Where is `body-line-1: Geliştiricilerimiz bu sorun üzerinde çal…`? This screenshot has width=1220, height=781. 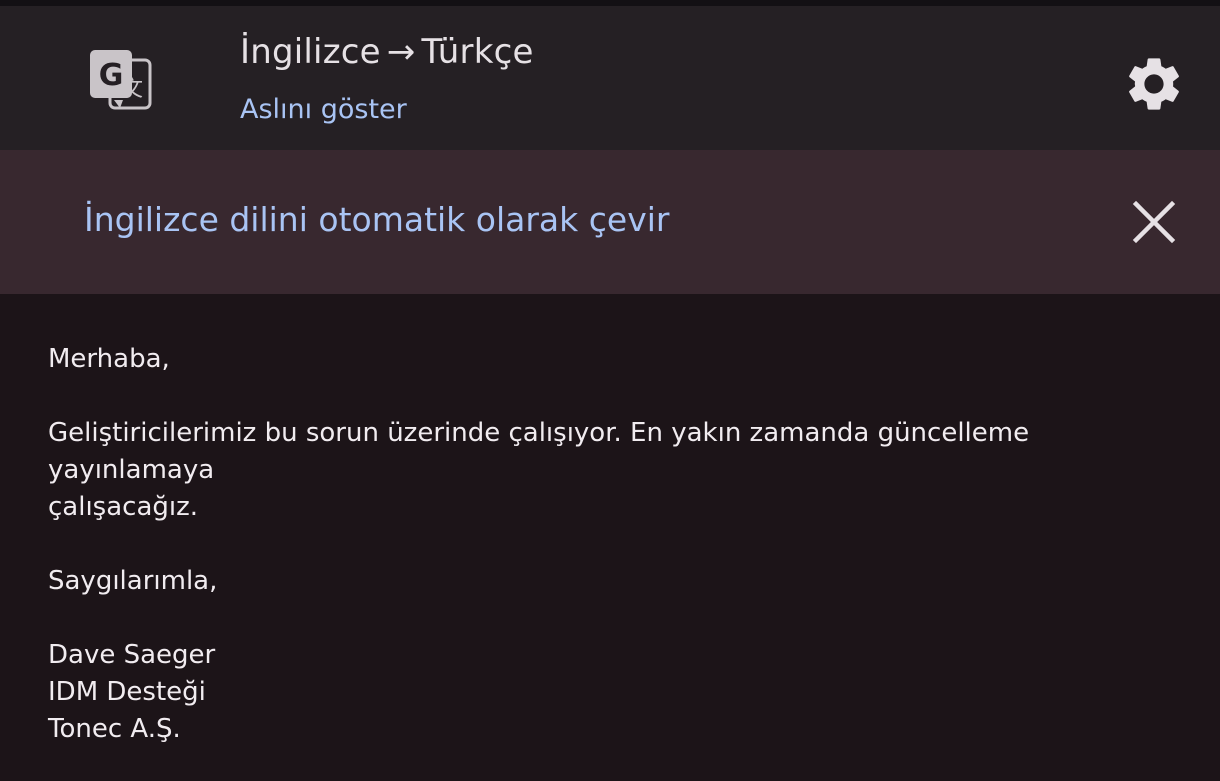 body-line-1: Geliştiricilerimiz bu sorun üzerinde çal… is located at coordinates (539, 451).